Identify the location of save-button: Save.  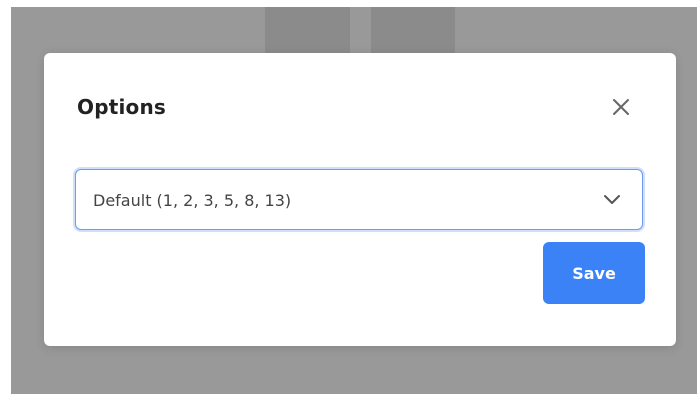
(594, 273).